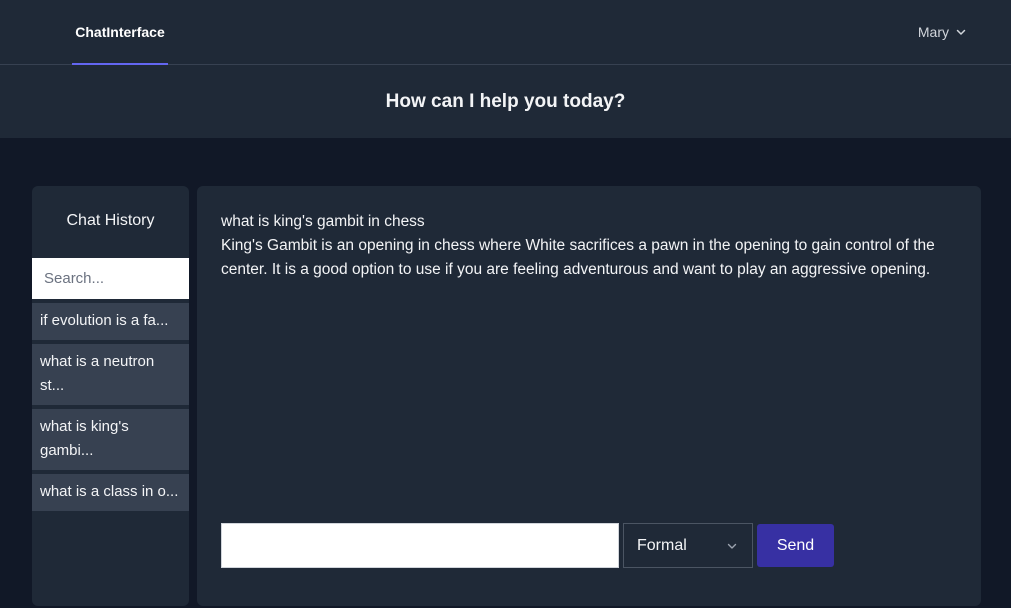  Describe the element at coordinates (505, 32) in the screenshot. I see `top-navbar: ChatInterface Mary` at that location.